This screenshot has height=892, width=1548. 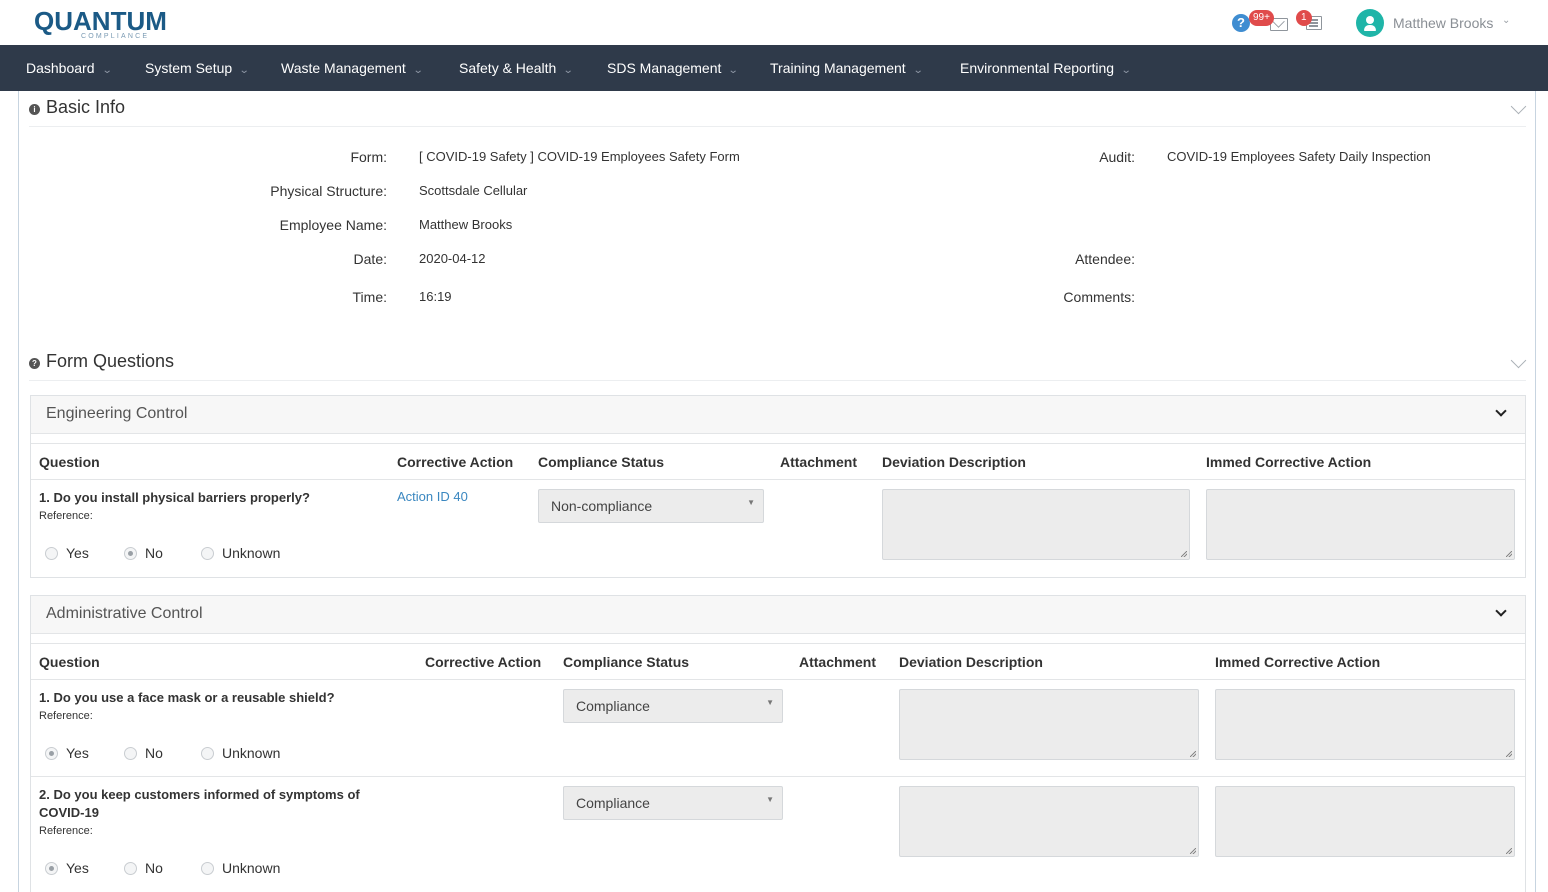 I want to click on nav-sds-management: SDS Management ⌄, so click(x=673, y=68).